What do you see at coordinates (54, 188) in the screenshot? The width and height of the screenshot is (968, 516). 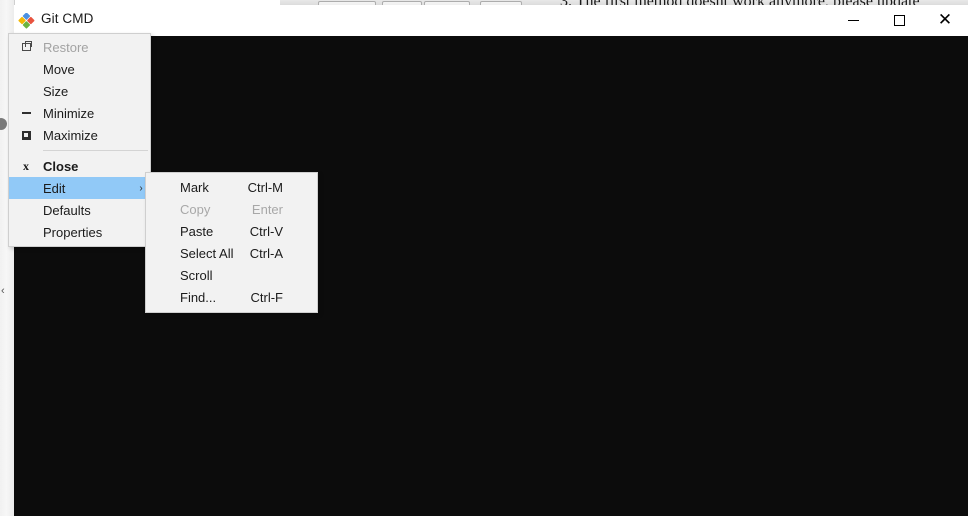 I see `menu-item-label: Edit` at bounding box center [54, 188].